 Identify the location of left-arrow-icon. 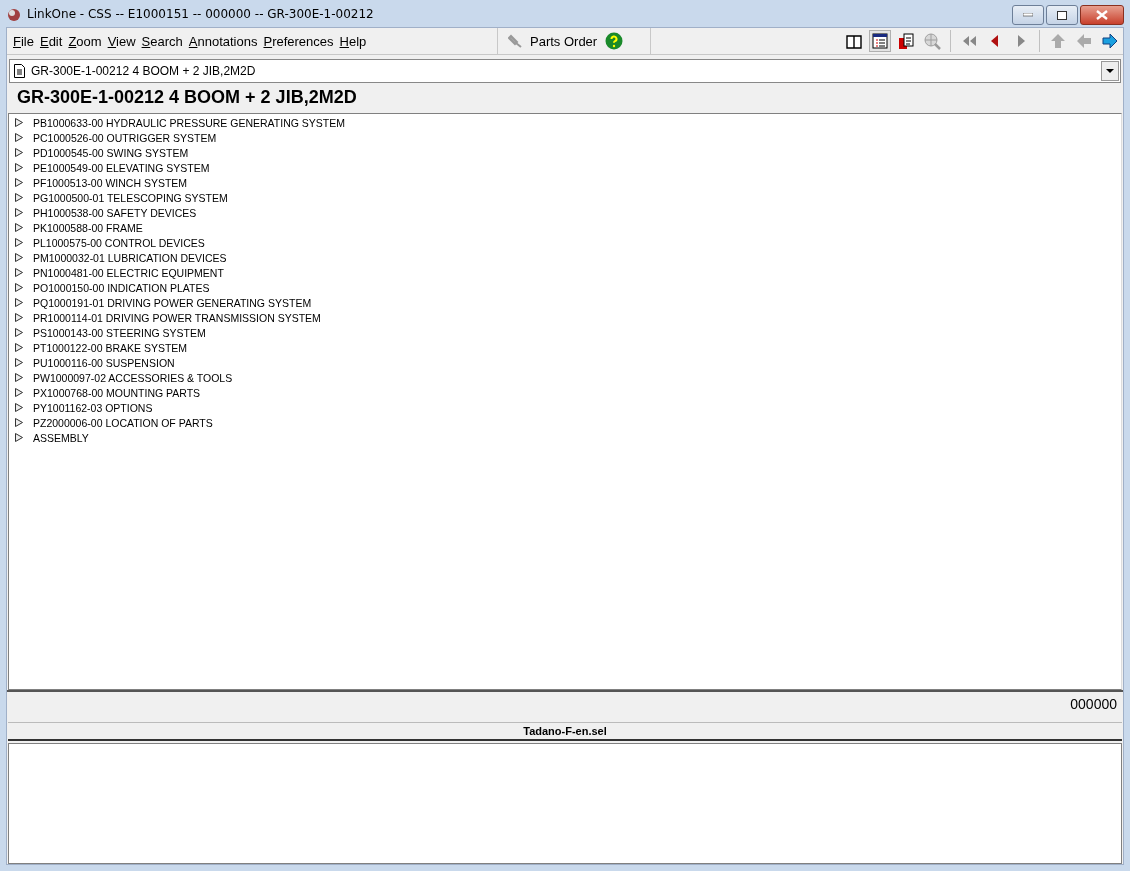
(1084, 41).